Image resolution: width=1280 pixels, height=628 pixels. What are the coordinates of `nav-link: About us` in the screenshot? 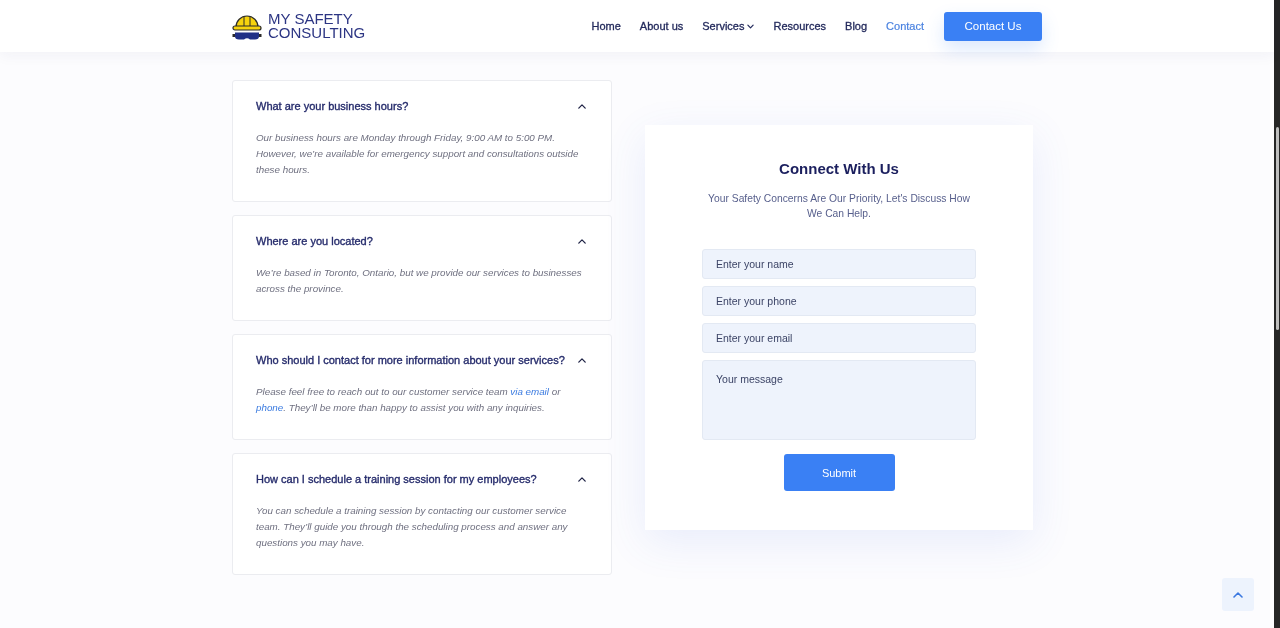 It's located at (661, 26).